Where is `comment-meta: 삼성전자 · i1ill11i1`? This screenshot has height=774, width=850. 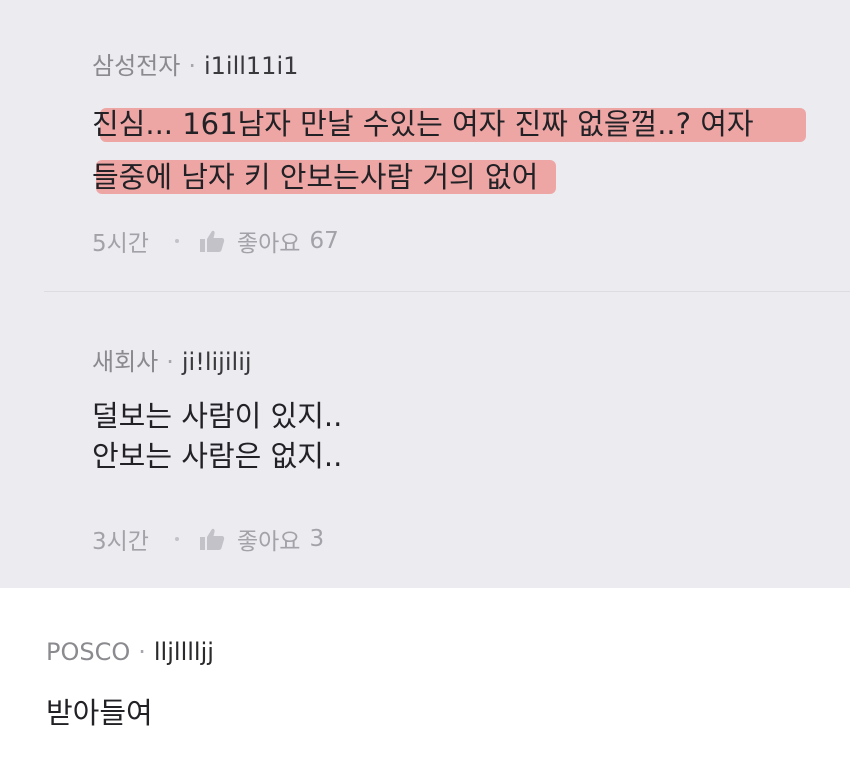 comment-meta: 삼성전자 · i1ill11i1 is located at coordinates (195, 63).